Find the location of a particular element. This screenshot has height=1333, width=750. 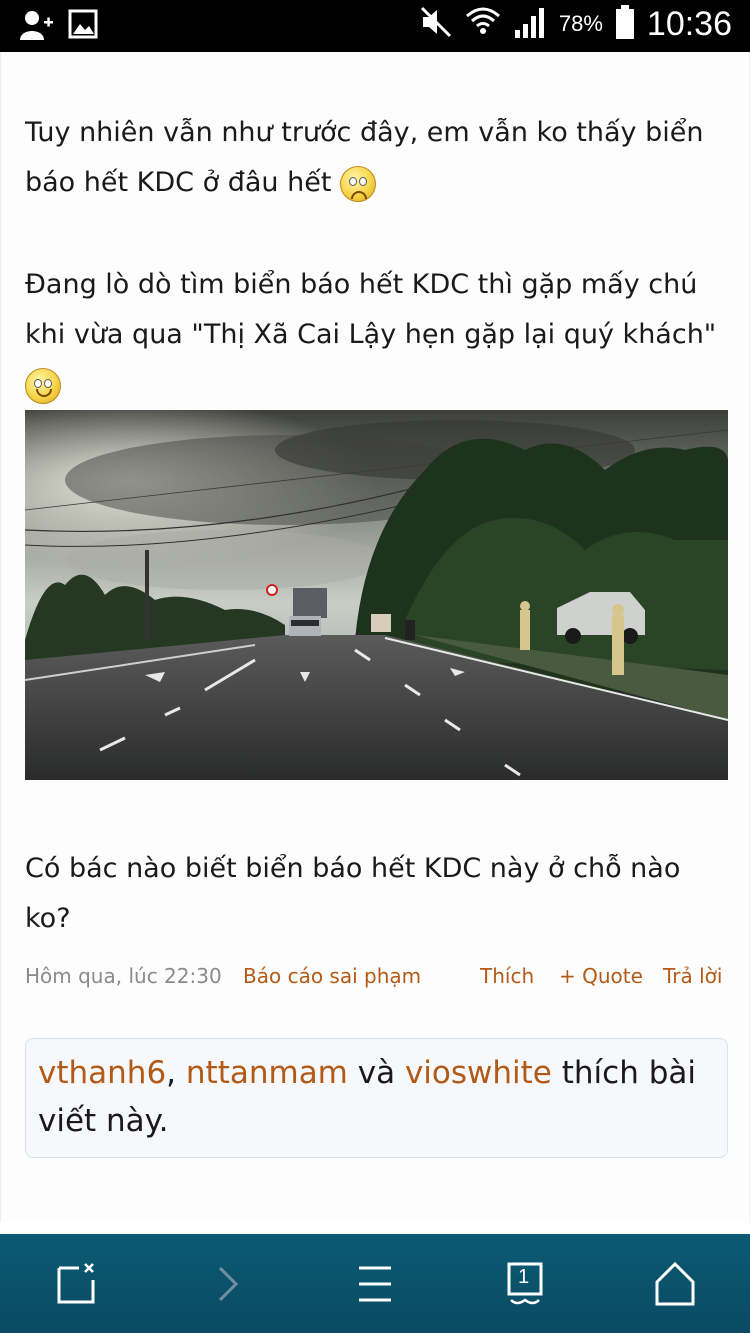

battery-percent: 78% is located at coordinates (580, 23).